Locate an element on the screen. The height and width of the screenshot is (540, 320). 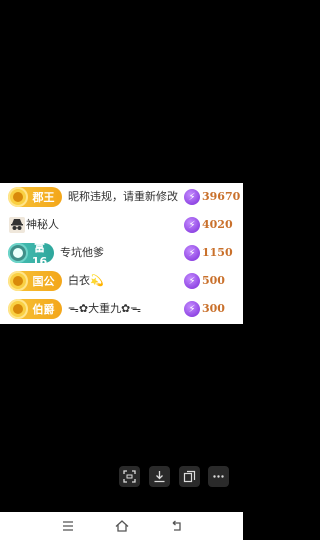
contribution-score: 300 is located at coordinates (213, 308).